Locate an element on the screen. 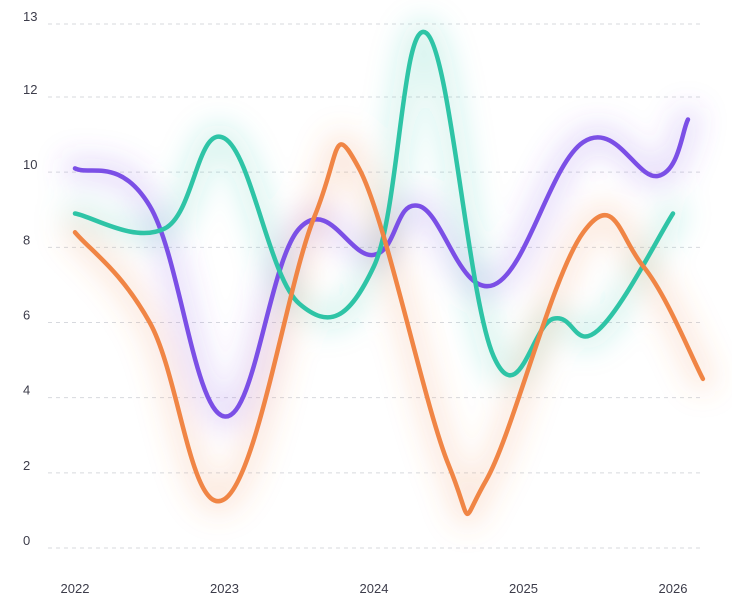 The width and height of the screenshot is (732, 614). x-tick-label: 2024 is located at coordinates (374, 588).